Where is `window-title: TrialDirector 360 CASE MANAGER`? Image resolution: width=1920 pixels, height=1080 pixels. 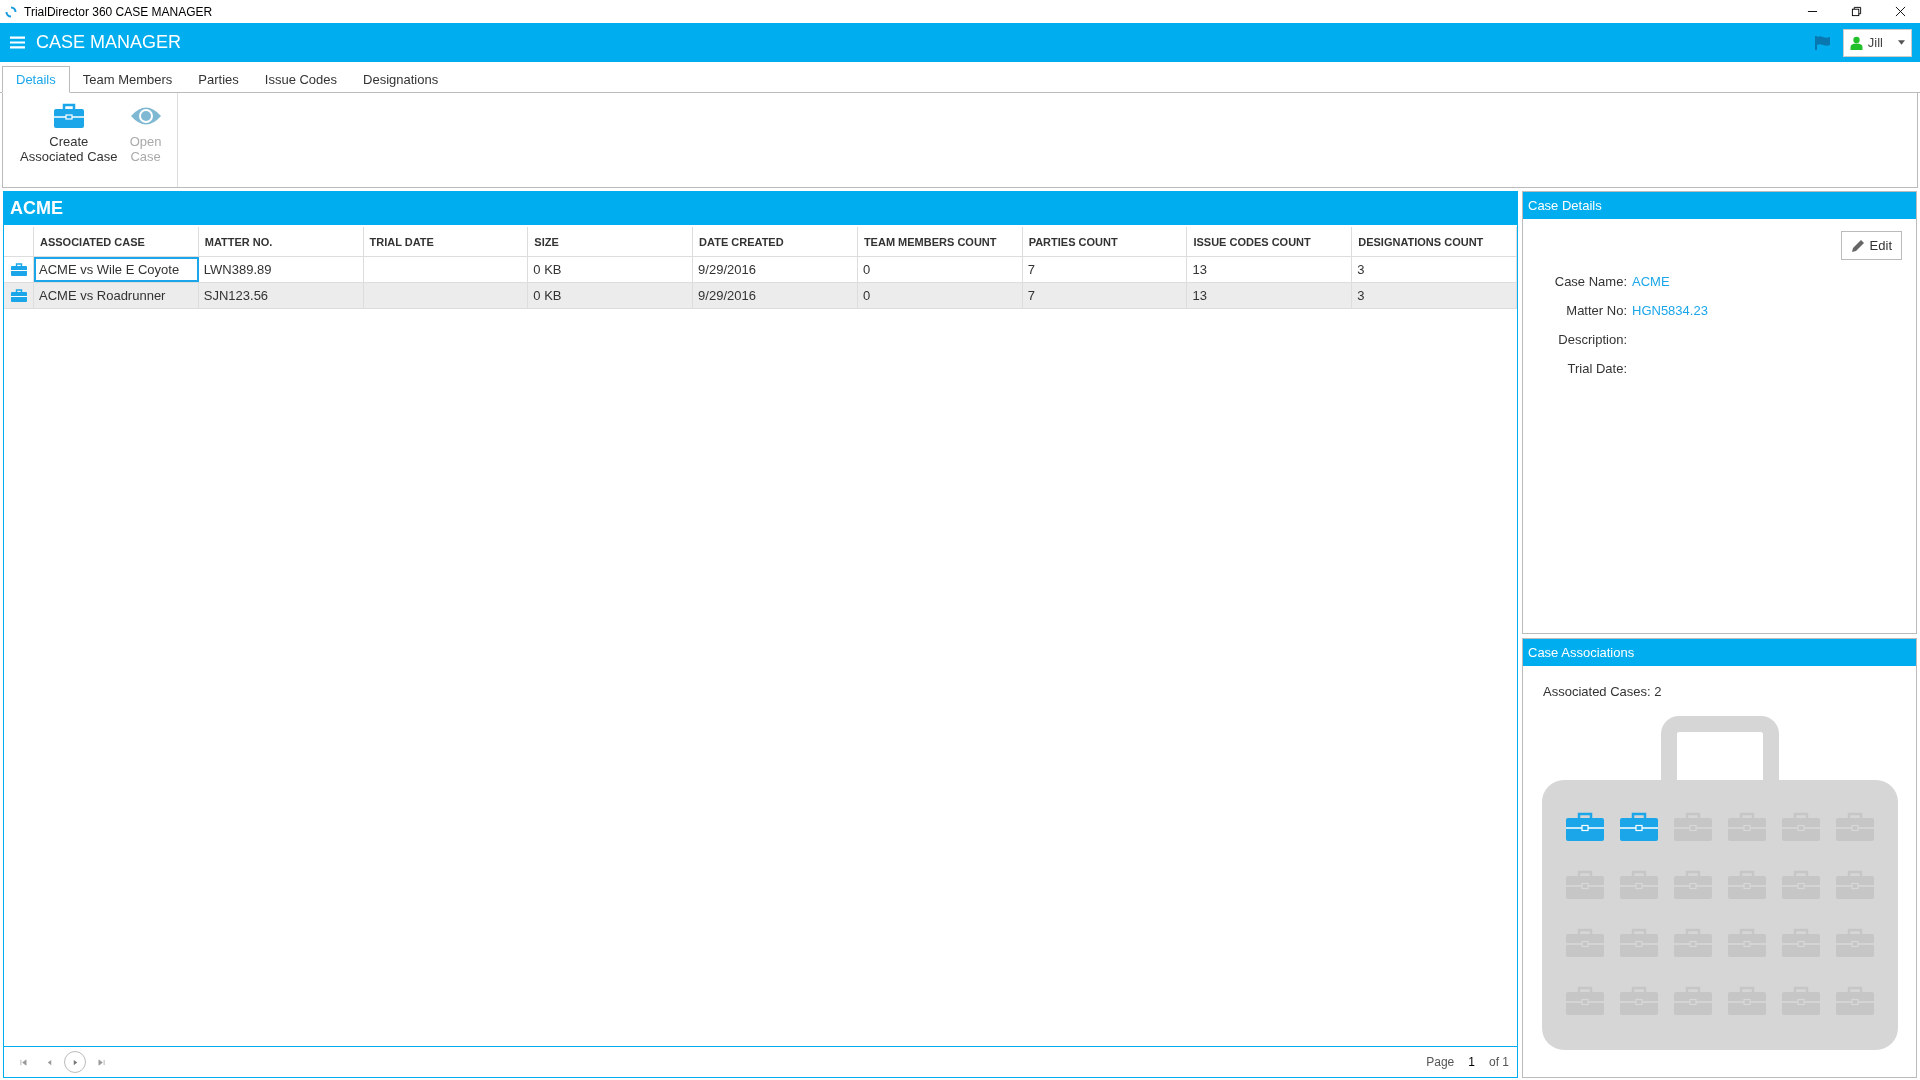
window-title: TrialDirector 360 CASE MANAGER is located at coordinates (118, 11).